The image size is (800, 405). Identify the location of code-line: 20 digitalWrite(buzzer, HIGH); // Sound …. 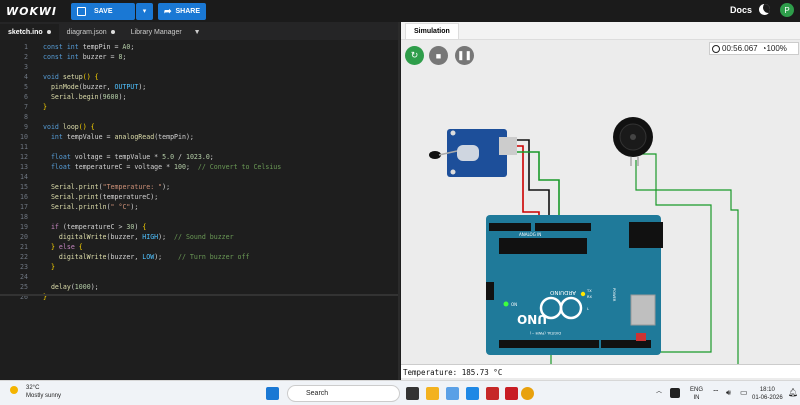
(199, 238).